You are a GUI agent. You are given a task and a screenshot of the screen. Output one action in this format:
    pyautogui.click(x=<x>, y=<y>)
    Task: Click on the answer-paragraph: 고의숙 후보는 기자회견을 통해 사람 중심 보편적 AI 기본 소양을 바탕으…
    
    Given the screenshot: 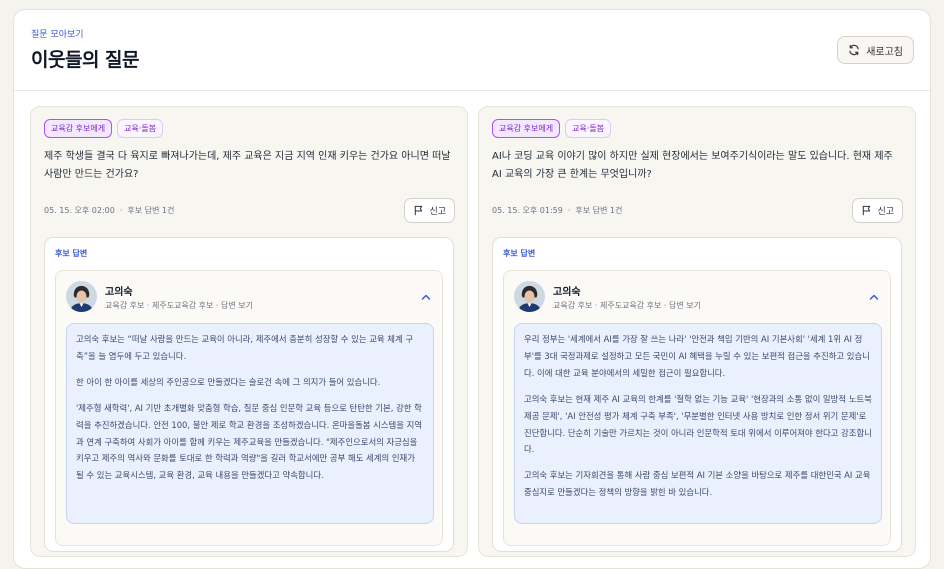 What is the action you would take?
    pyautogui.click(x=697, y=484)
    